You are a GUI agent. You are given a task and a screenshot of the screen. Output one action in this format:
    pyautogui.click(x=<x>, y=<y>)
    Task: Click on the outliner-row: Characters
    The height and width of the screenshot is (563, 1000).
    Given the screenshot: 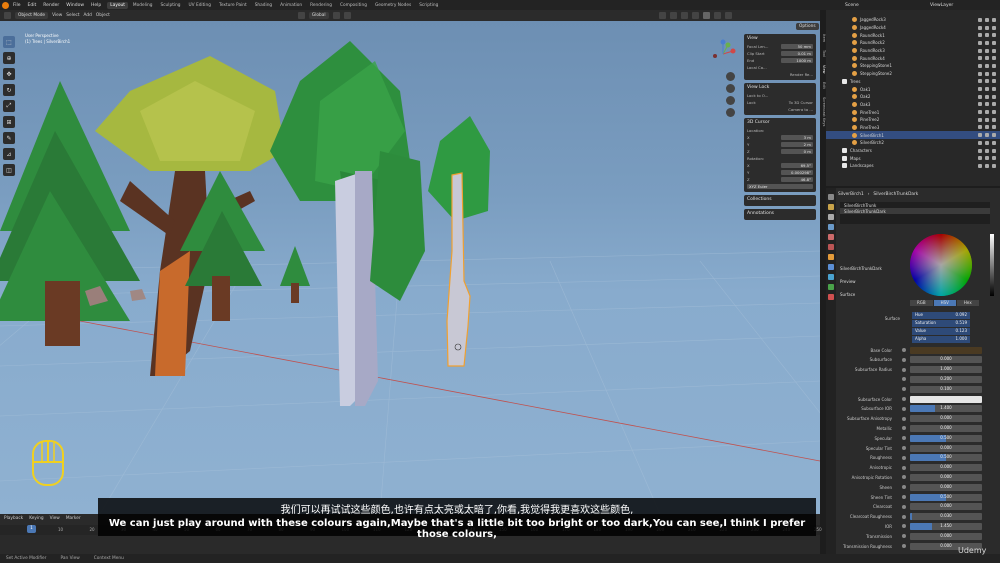 What is the action you would take?
    pyautogui.click(x=913, y=151)
    